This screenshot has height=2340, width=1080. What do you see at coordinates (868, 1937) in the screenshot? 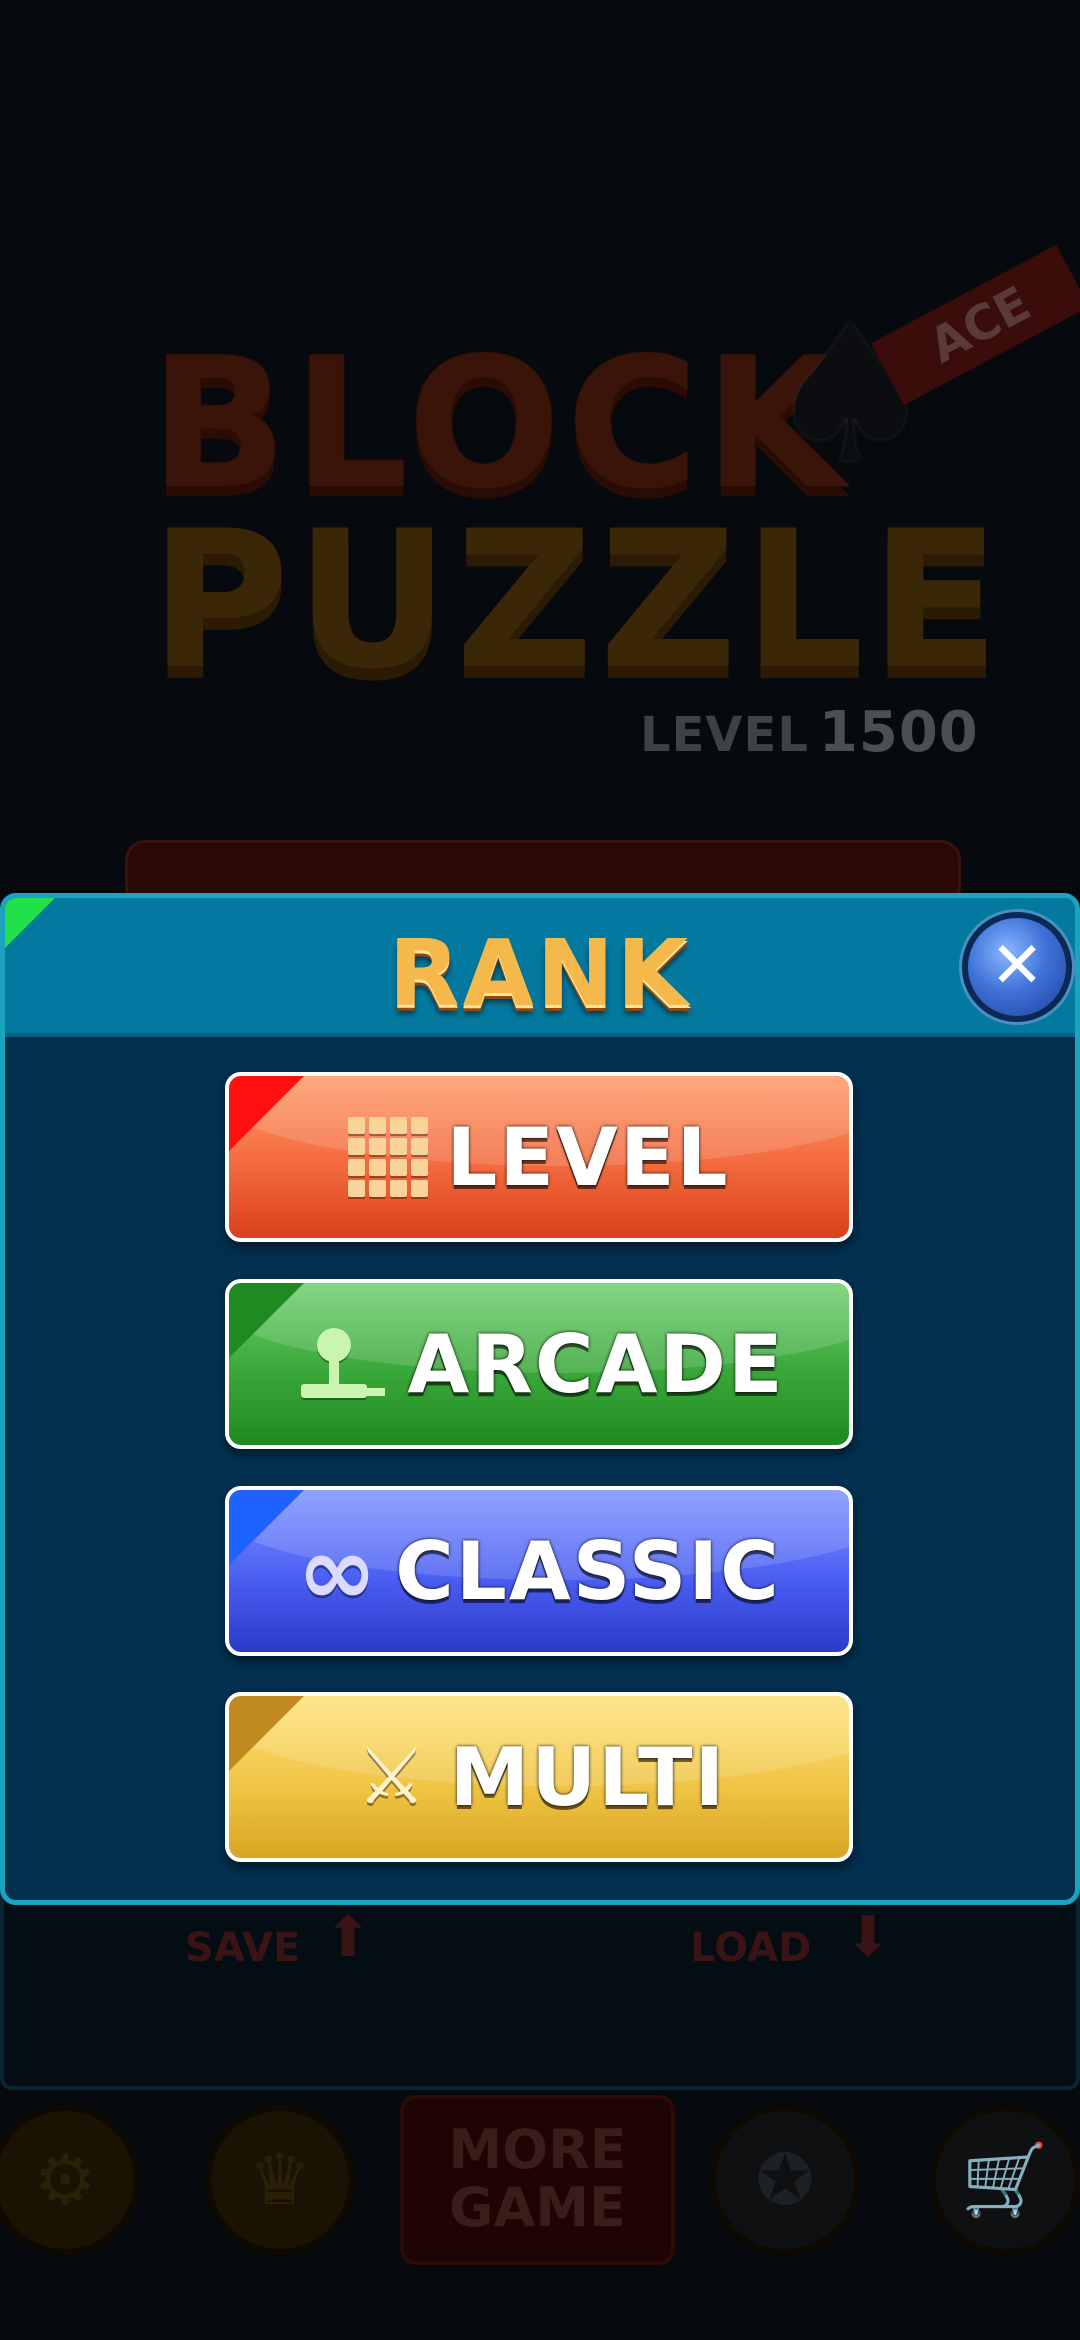
I see `arrow-down-icon: ⬇` at bounding box center [868, 1937].